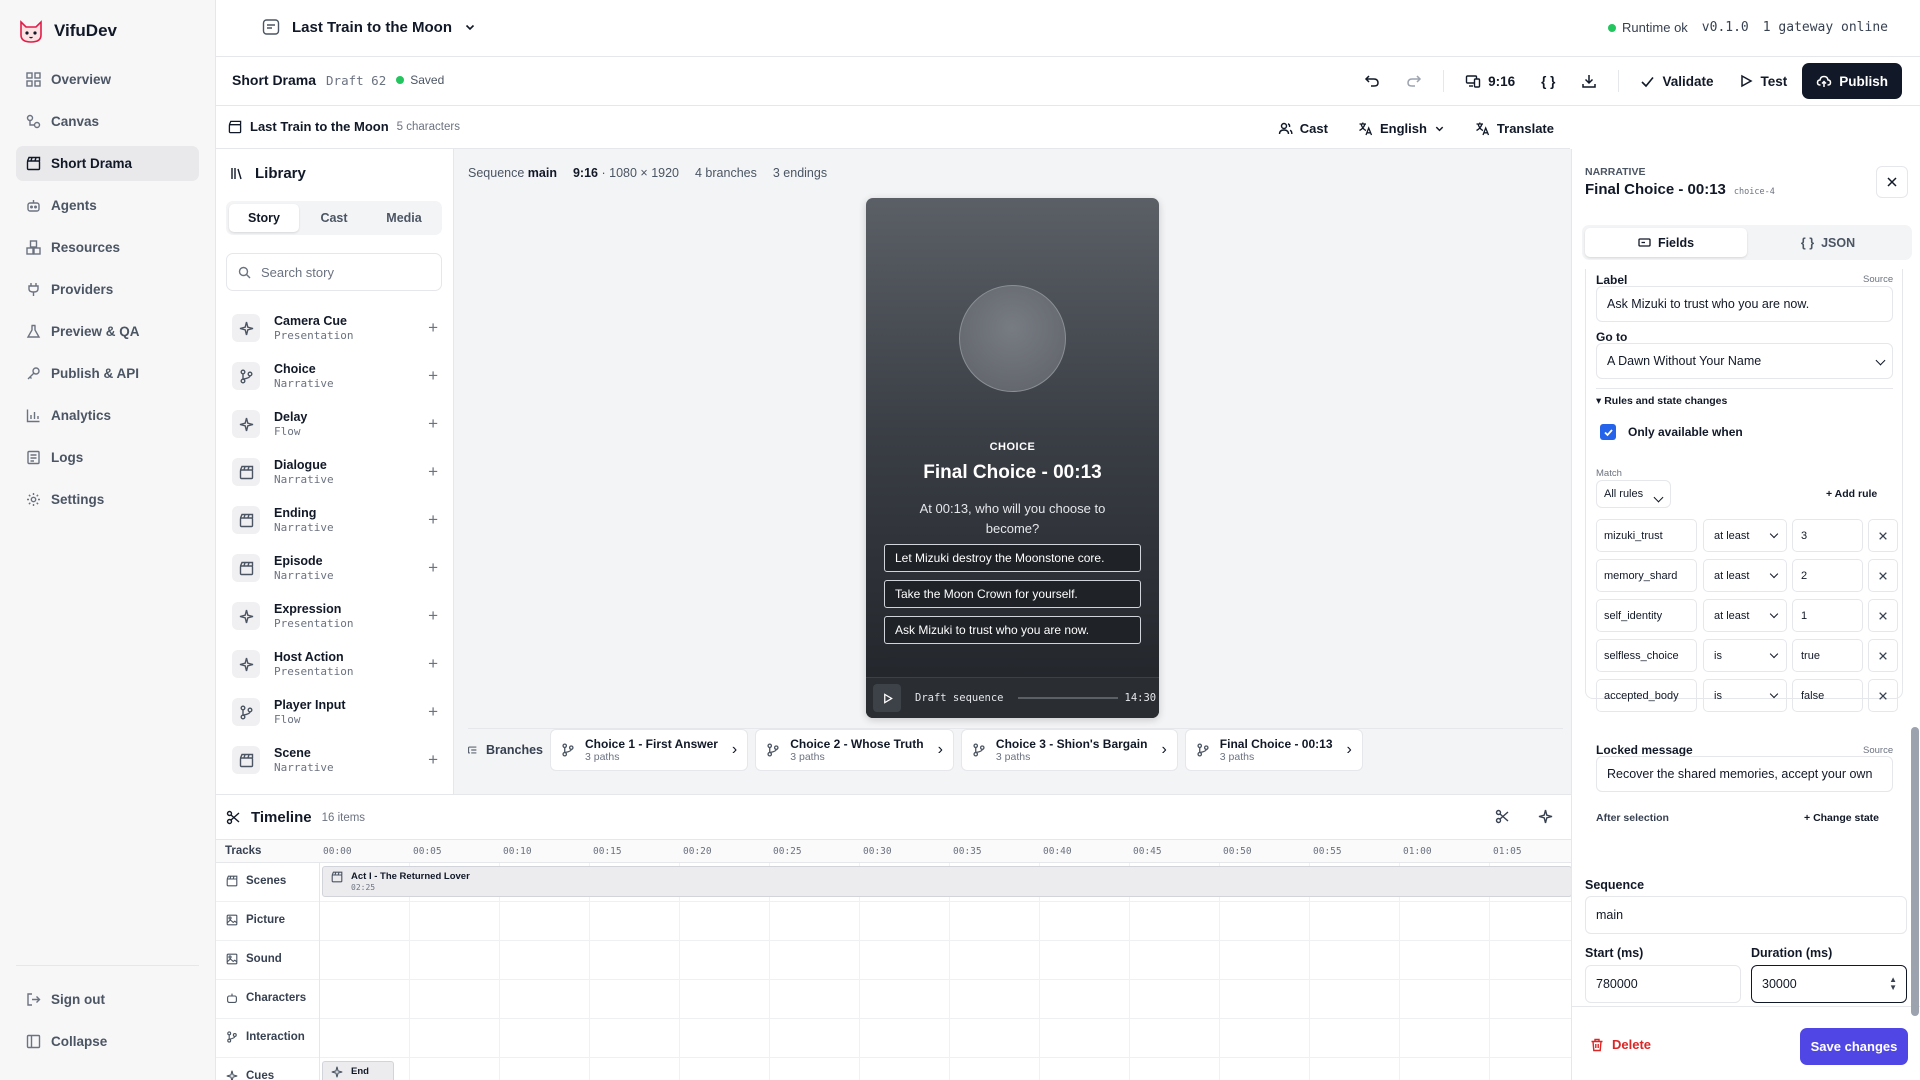  What do you see at coordinates (1545, 816) in the screenshot?
I see `sparkles-icon` at bounding box center [1545, 816].